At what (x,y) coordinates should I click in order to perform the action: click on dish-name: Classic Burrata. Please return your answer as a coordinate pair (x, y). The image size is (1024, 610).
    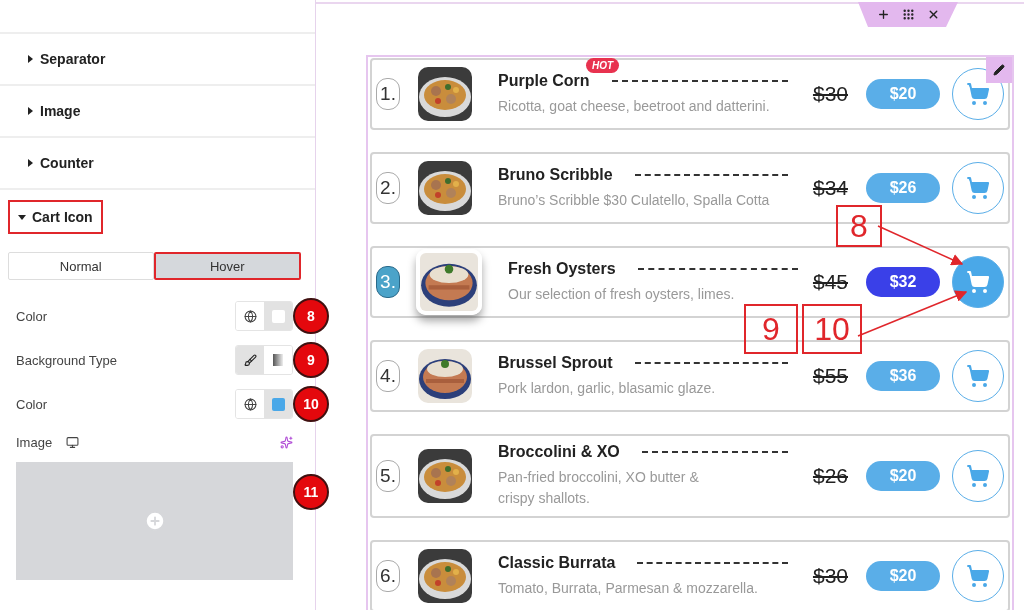
    Looking at the image, I should click on (557, 562).